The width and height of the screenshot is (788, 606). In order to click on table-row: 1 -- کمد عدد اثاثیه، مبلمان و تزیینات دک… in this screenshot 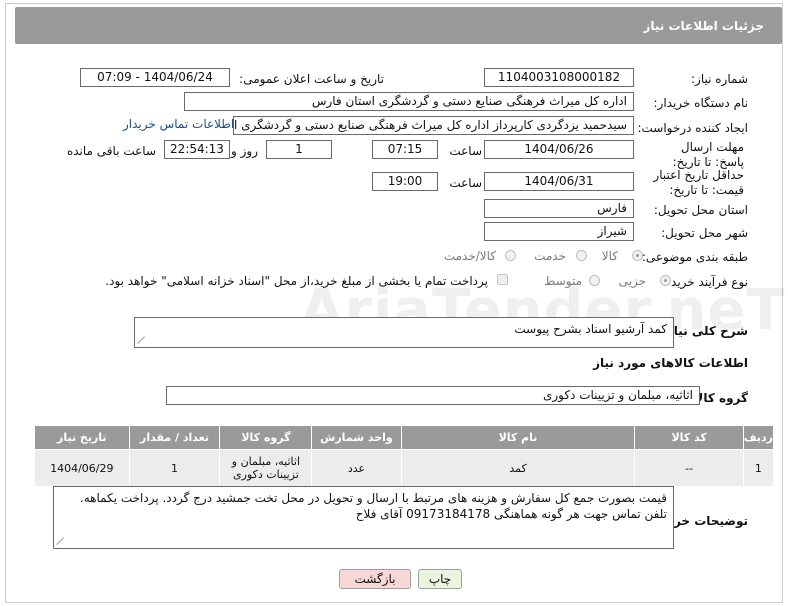, I will do `click(404, 468)`.